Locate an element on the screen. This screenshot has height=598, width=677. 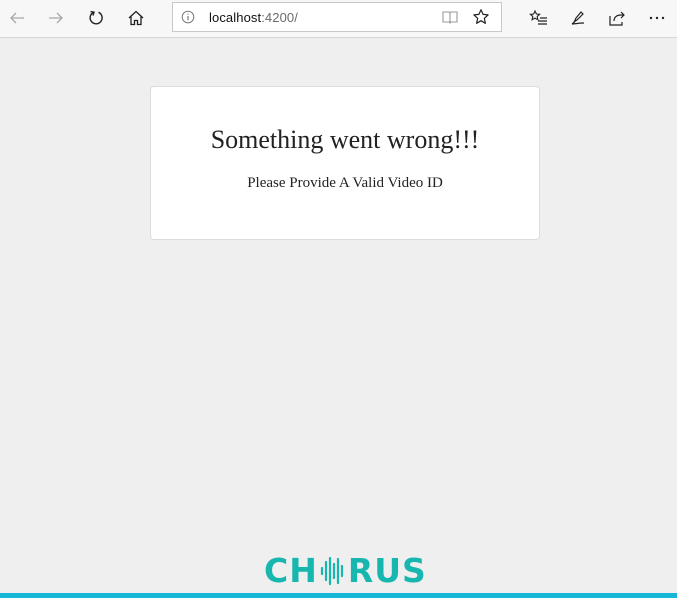
sound-wave-icon is located at coordinates (331, 571).